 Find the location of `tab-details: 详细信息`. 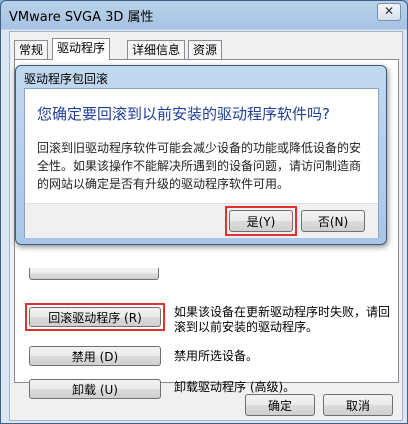

tab-details: 详细信息 is located at coordinates (156, 49).